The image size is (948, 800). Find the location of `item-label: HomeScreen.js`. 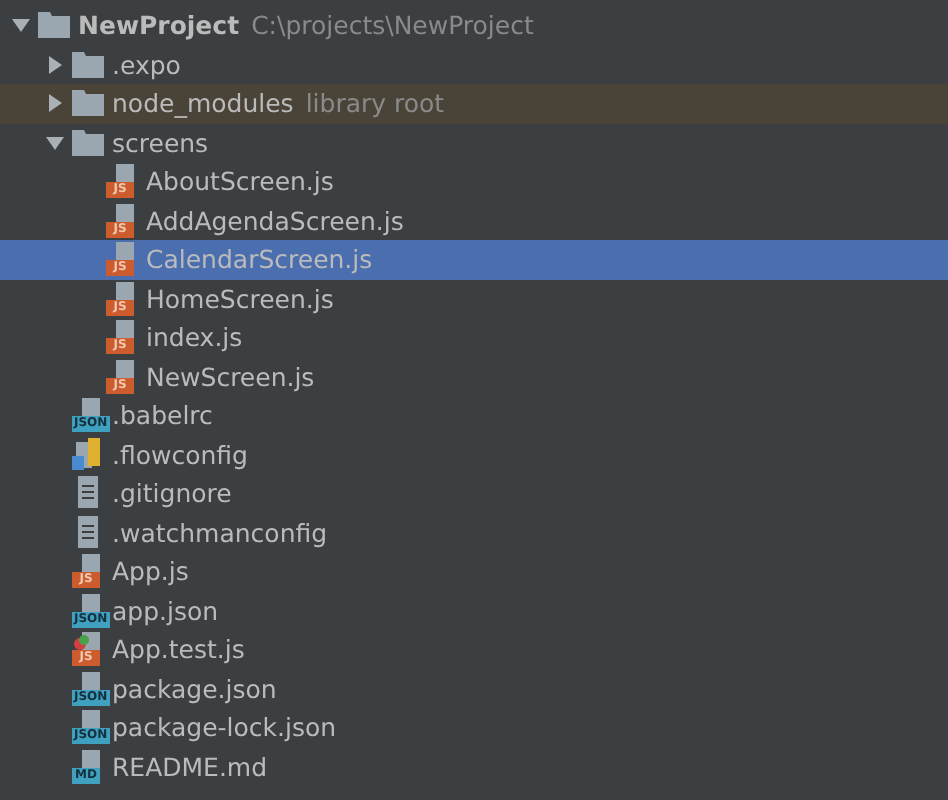

item-label: HomeScreen.js is located at coordinates (240, 298).